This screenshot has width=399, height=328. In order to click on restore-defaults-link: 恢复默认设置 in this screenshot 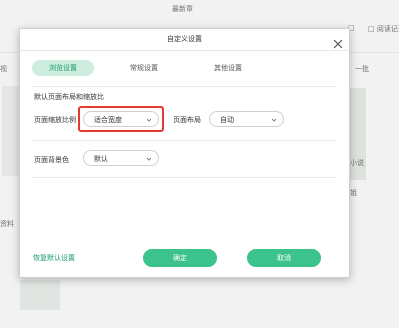, I will do `click(54, 258)`.